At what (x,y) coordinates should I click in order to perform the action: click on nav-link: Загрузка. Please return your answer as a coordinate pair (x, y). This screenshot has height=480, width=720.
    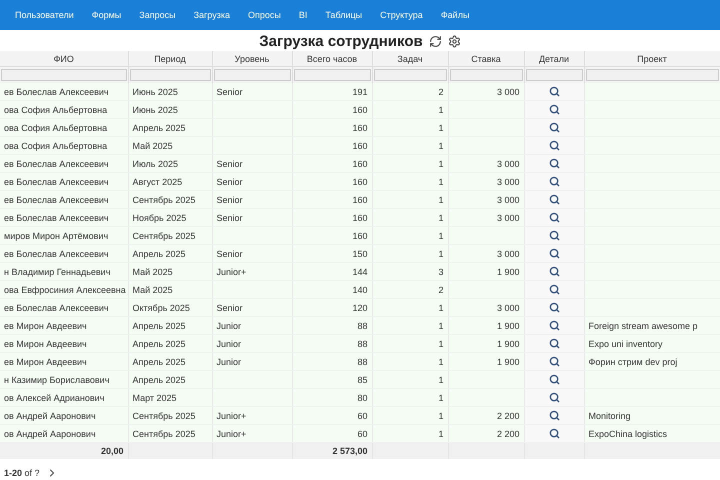
    Looking at the image, I should click on (211, 15).